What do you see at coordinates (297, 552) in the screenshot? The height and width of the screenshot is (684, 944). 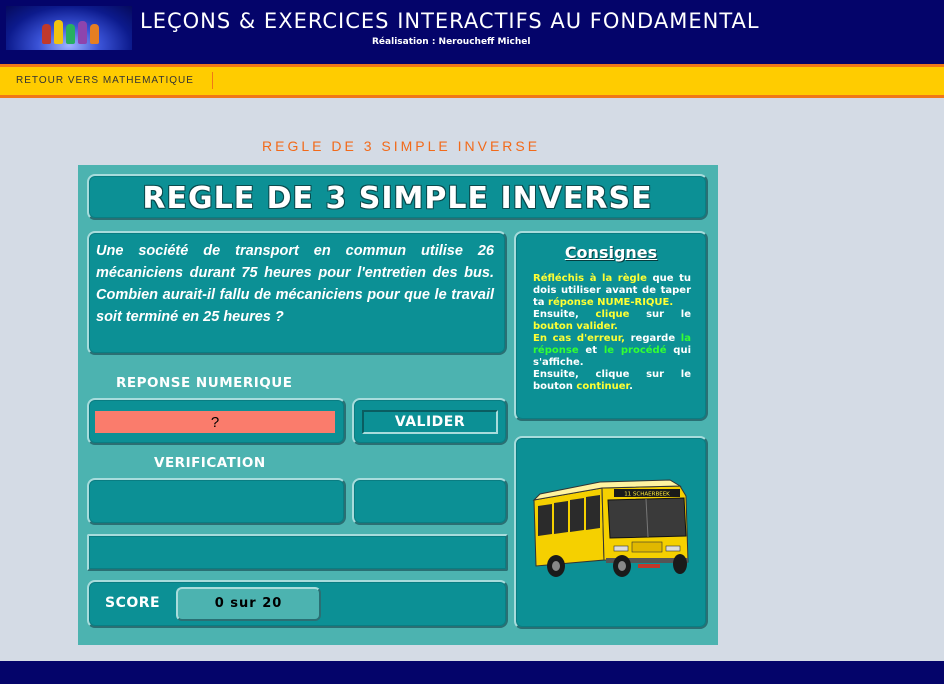 I see `procedure-box` at bounding box center [297, 552].